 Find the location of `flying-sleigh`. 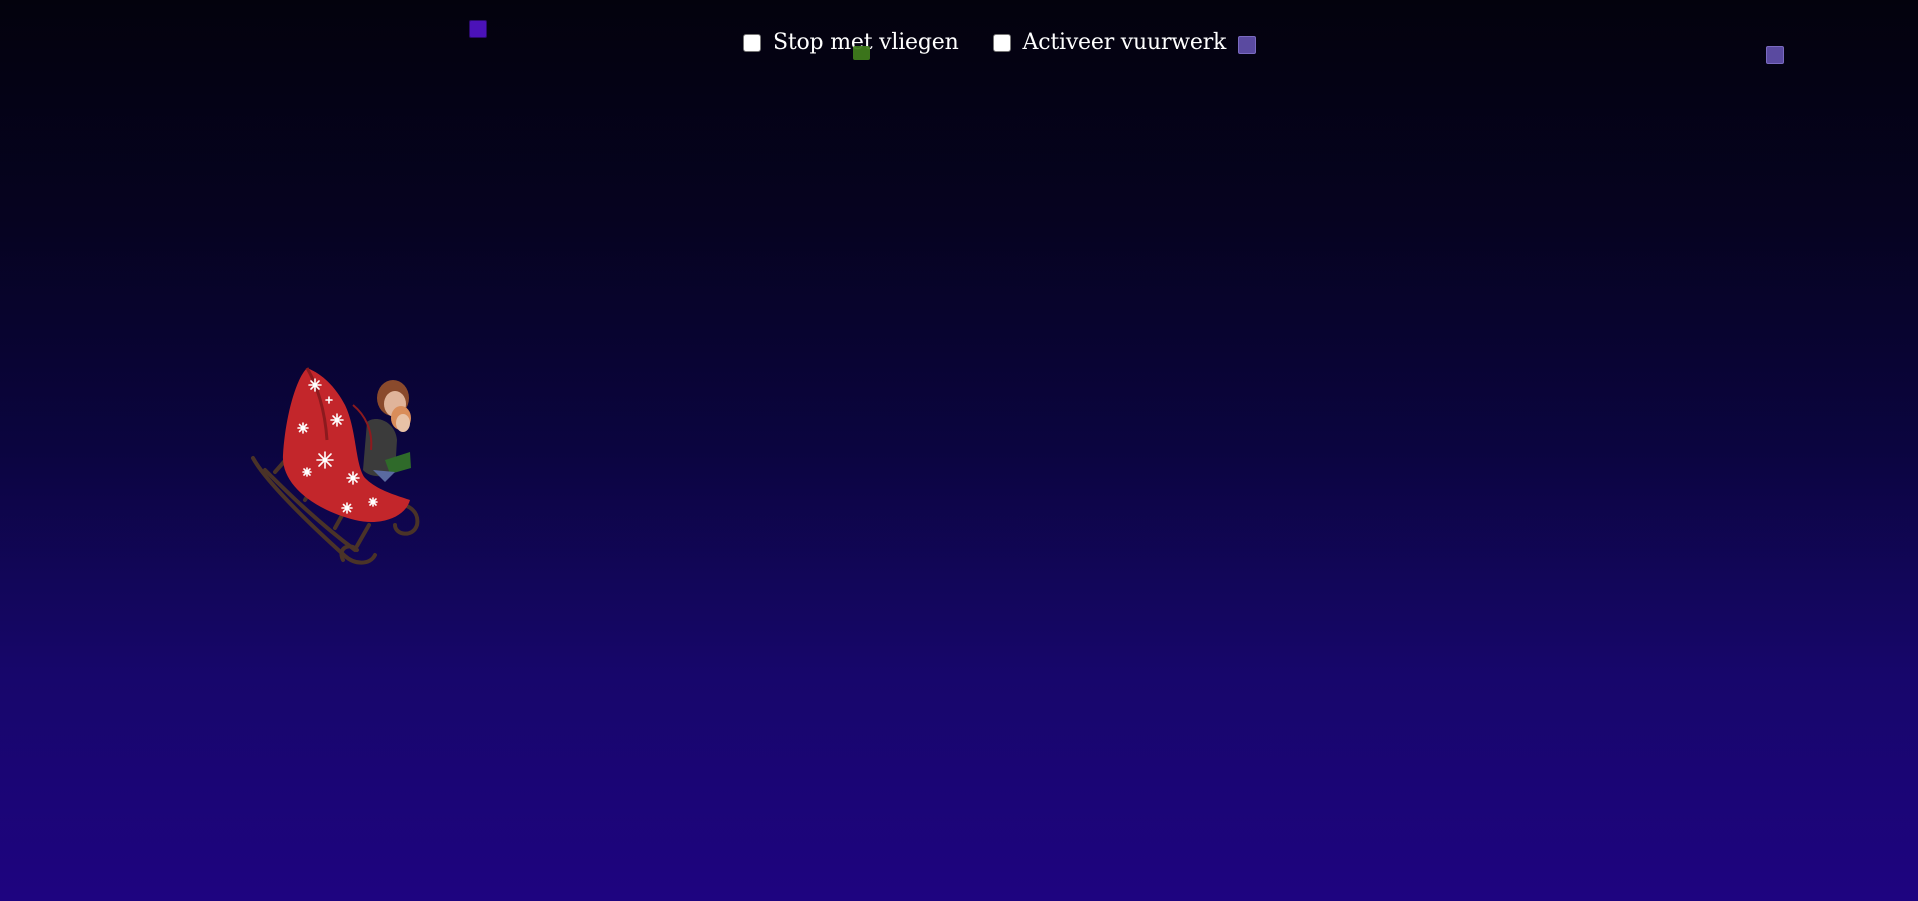

flying-sleigh is located at coordinates (340, 465).